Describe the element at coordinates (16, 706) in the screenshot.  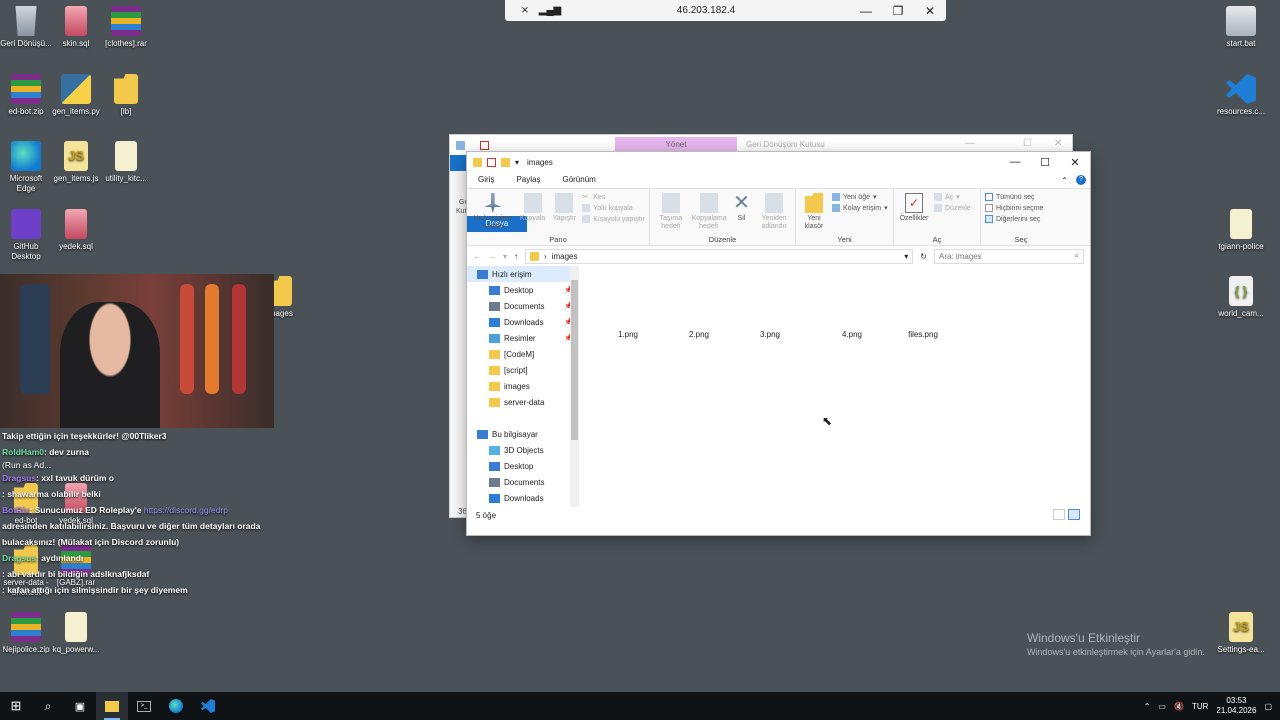
I see `start-button: ⊞` at that location.